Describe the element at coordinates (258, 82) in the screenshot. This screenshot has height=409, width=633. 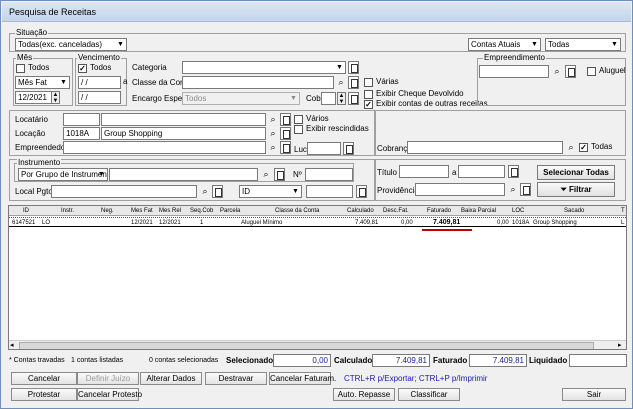
I see `classe-input` at that location.